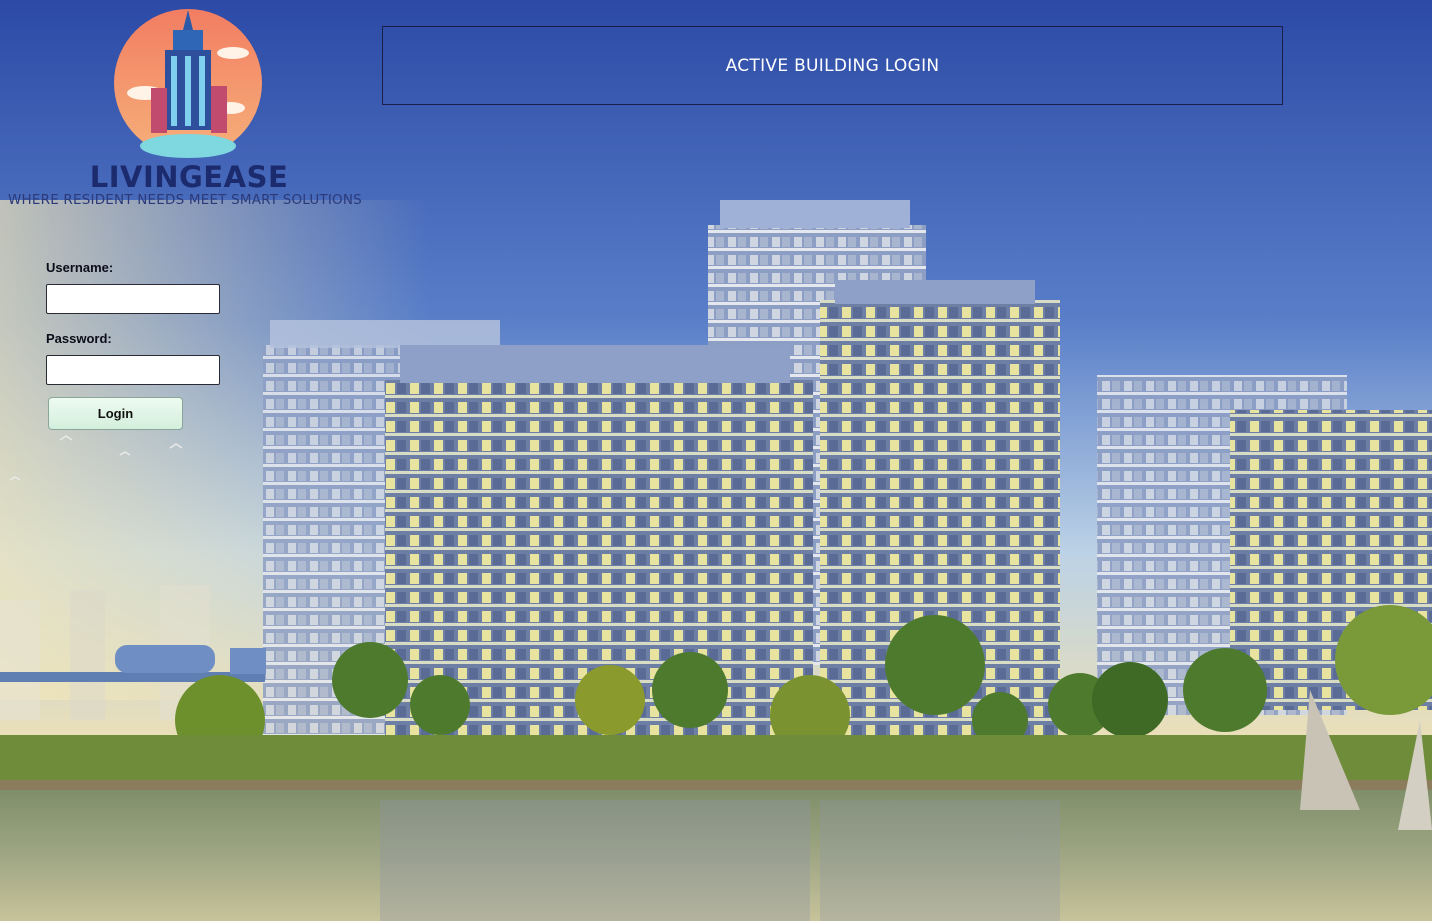 This screenshot has height=921, width=1432. I want to click on login-button: Login, so click(115, 413).